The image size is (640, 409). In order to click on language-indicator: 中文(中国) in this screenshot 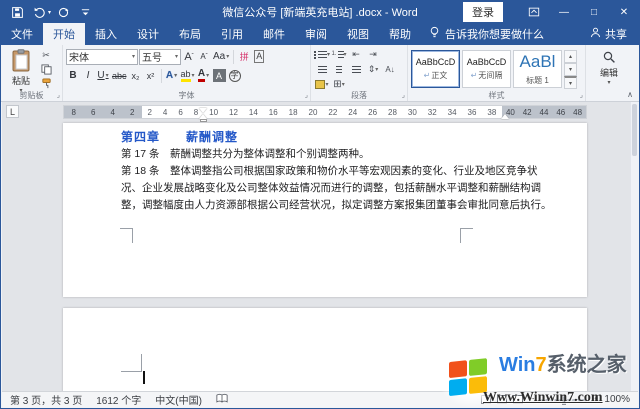, I will do `click(178, 399)`.